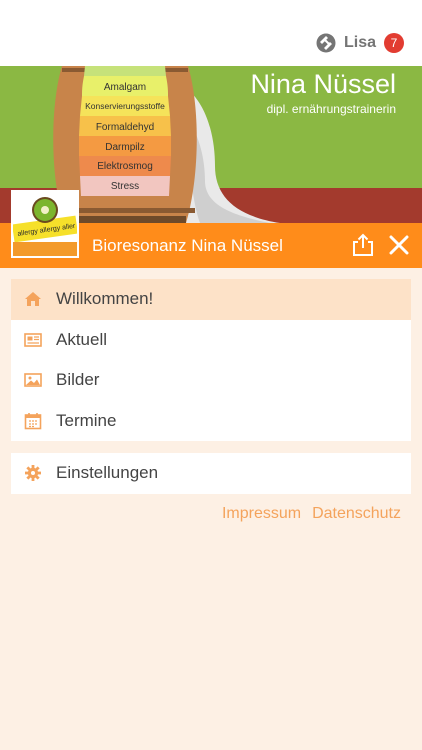 The height and width of the screenshot is (750, 422). What do you see at coordinates (125, 166) in the screenshot?
I see `barrel-label: Elektrosmog` at bounding box center [125, 166].